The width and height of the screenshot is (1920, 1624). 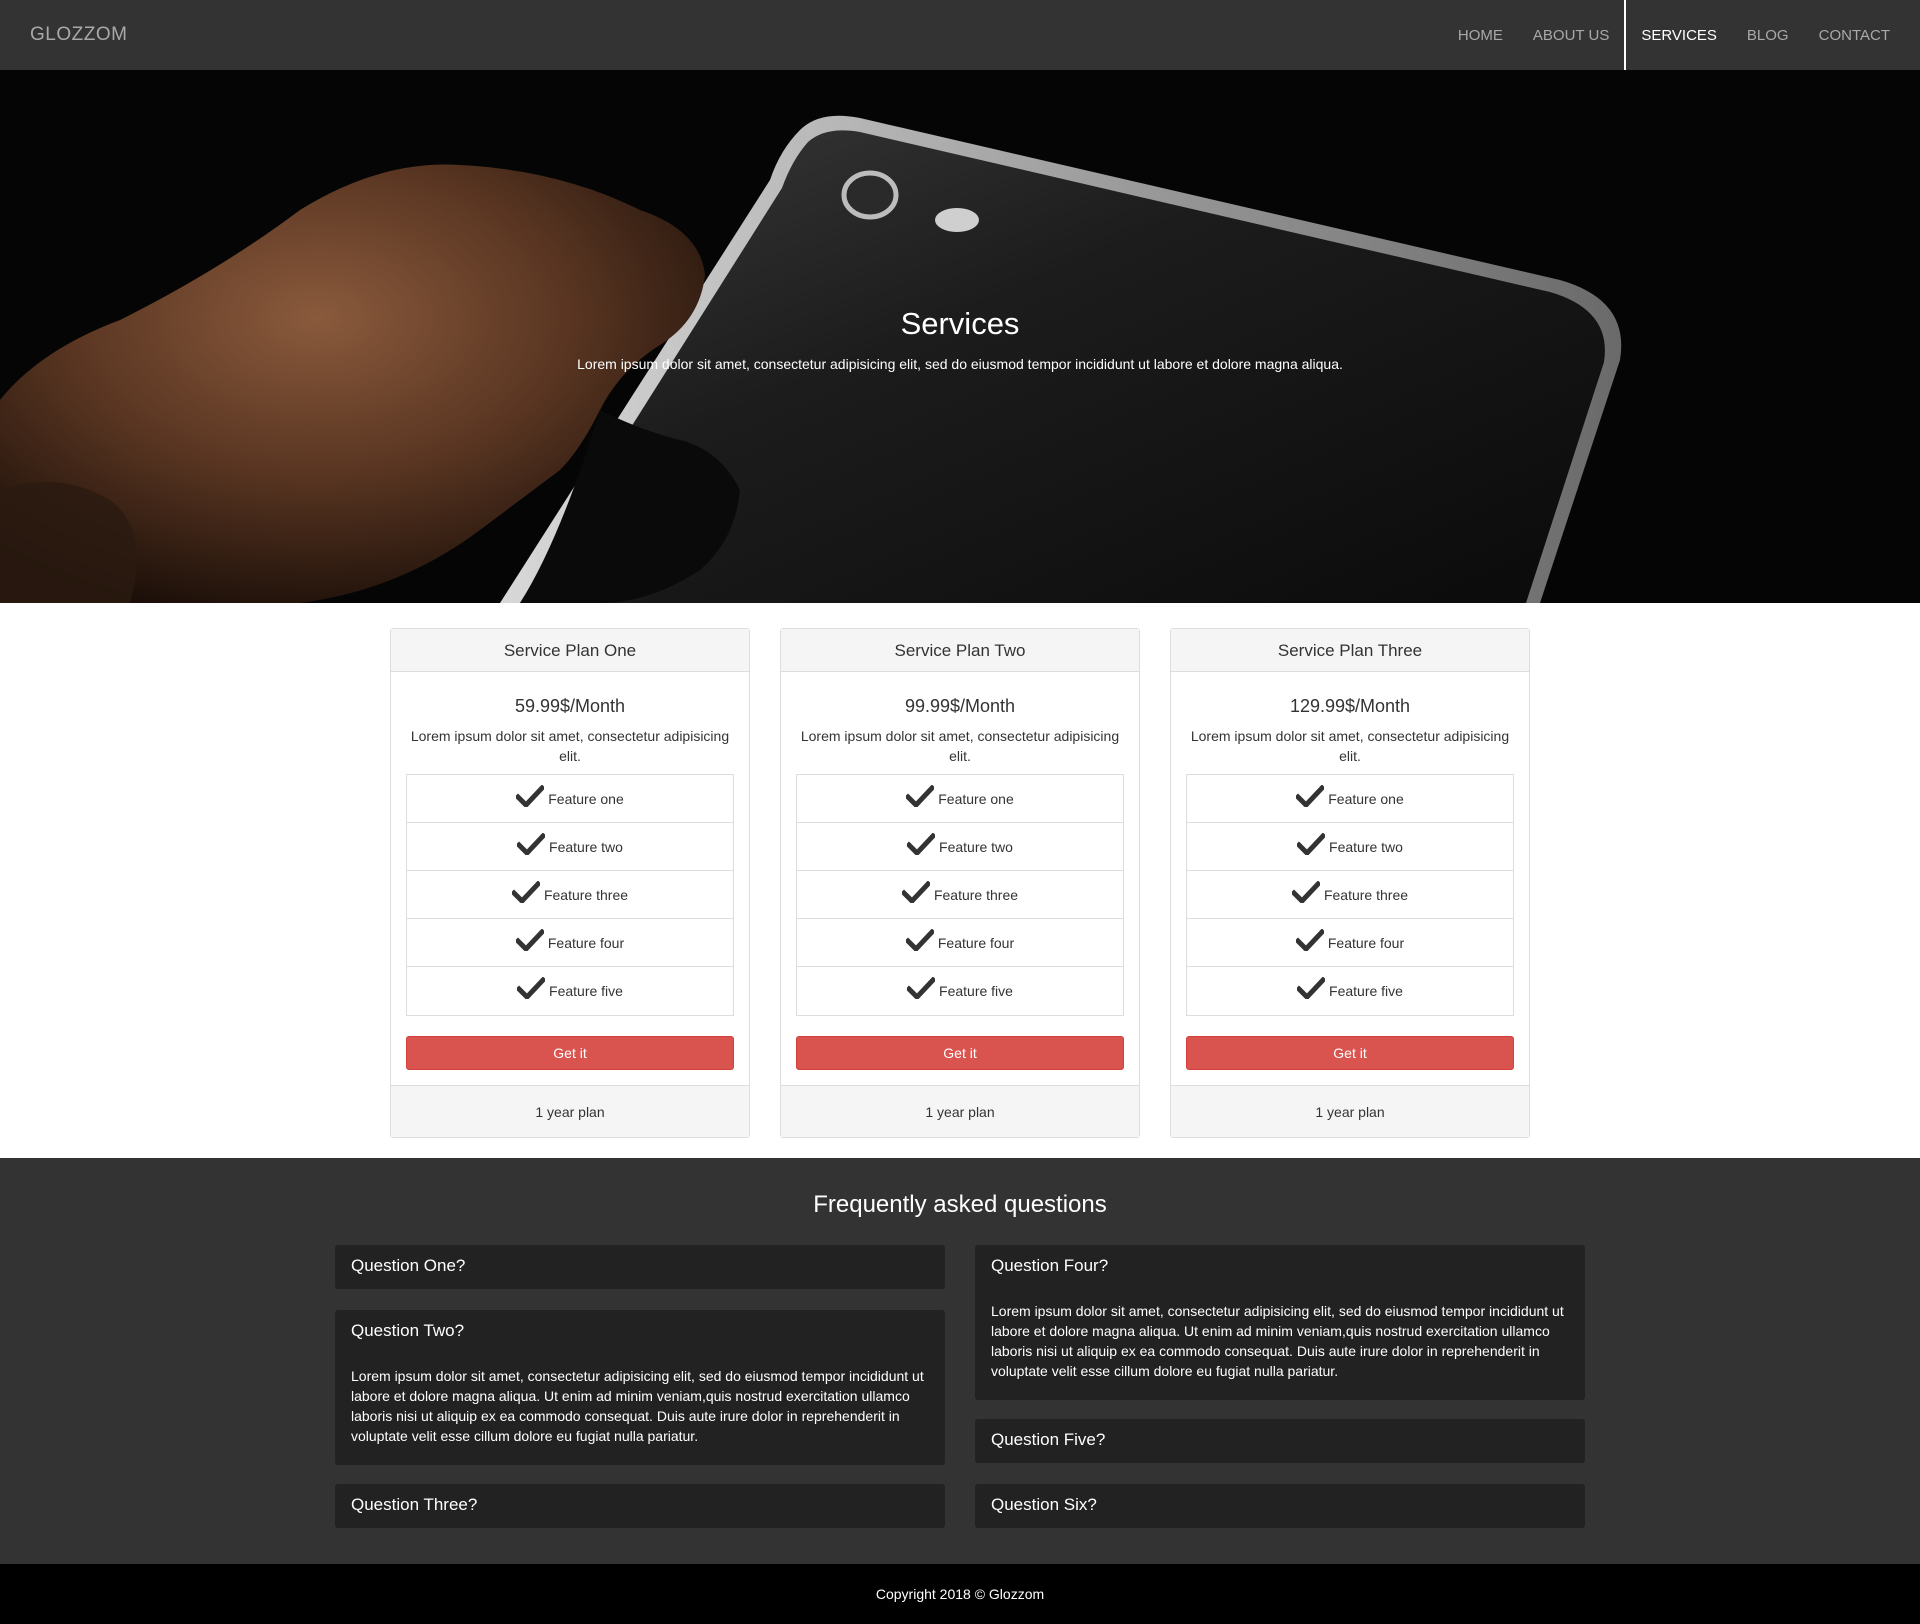 I want to click on site-footer: Copyright 2018 © Glozzom, so click(x=960, y=1594).